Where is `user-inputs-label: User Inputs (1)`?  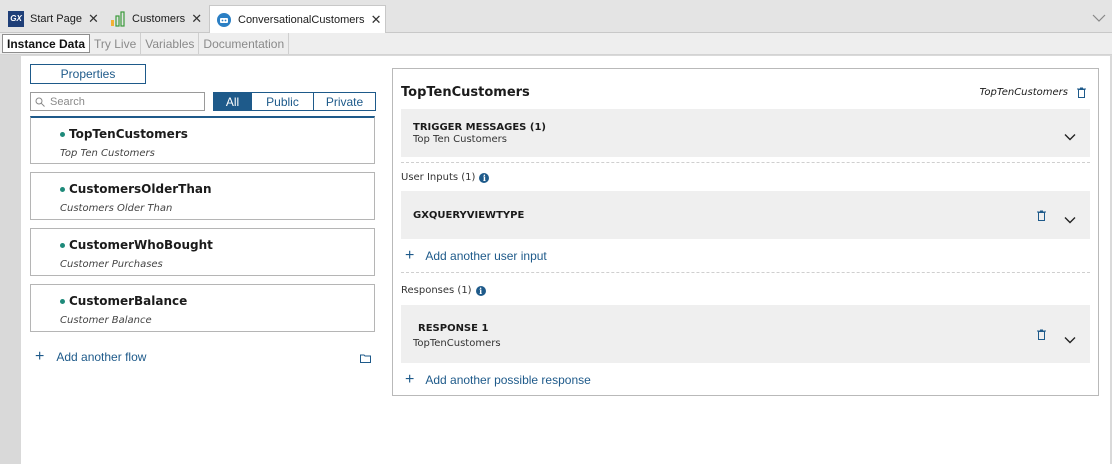 user-inputs-label: User Inputs (1) is located at coordinates (438, 177).